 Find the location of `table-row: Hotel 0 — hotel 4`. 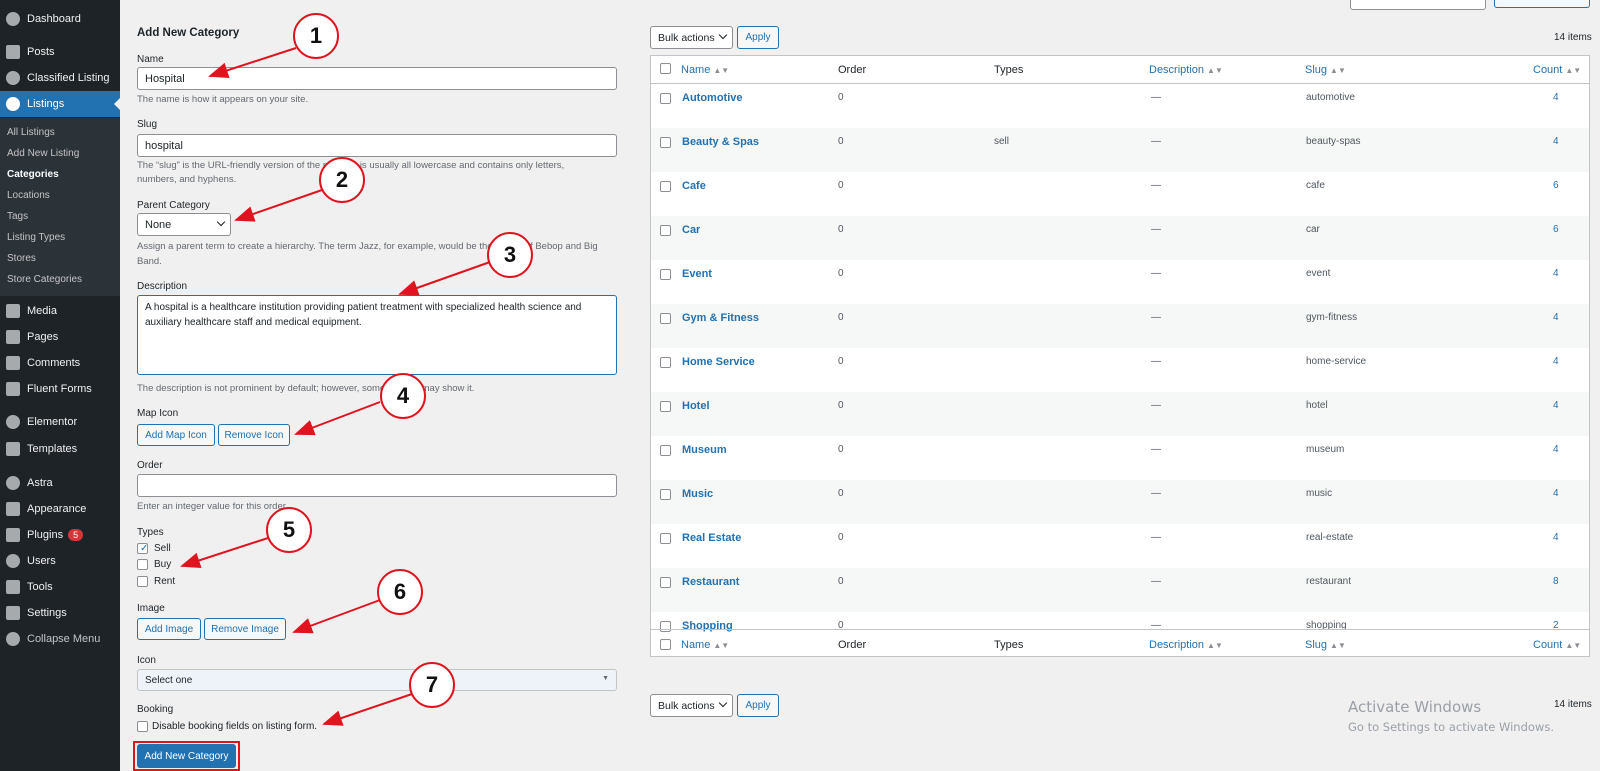

table-row: Hotel 0 — hotel 4 is located at coordinates (1120, 414).